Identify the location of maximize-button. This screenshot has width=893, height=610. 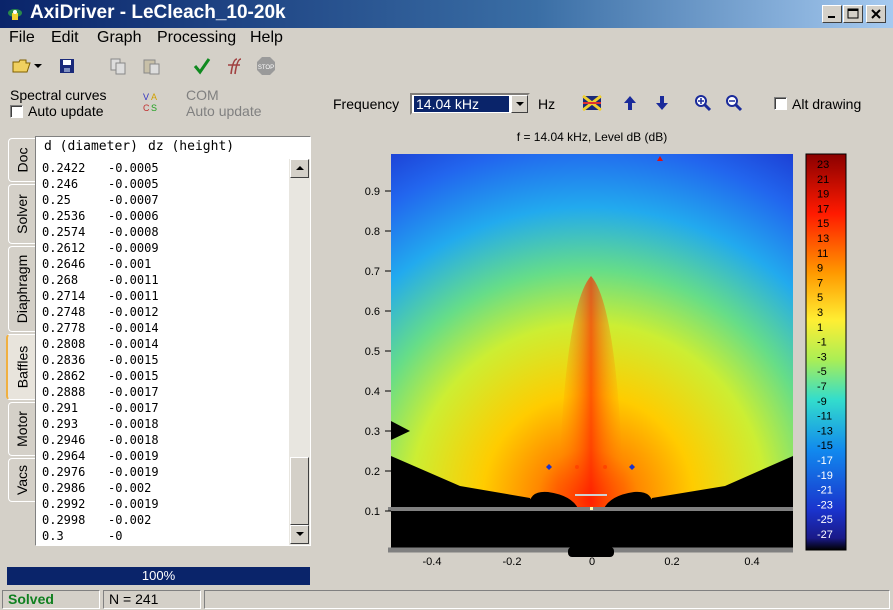
(853, 14).